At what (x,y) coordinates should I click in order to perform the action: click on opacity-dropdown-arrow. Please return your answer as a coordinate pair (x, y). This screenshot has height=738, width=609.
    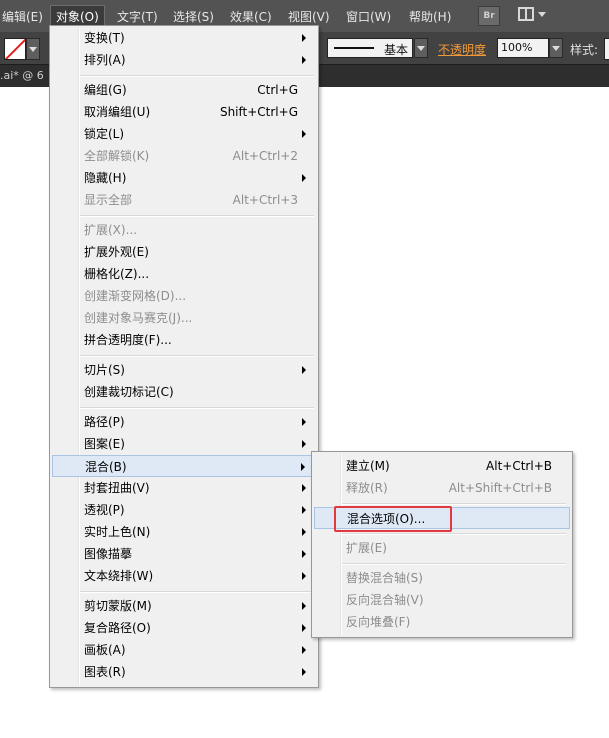
    Looking at the image, I should click on (556, 48).